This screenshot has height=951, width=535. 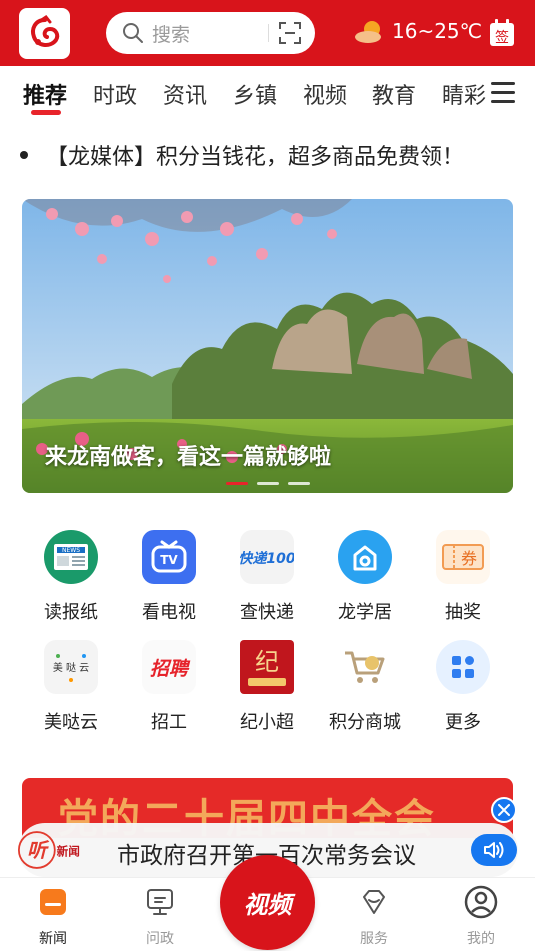 I want to click on nav-label: 问政, so click(x=160, y=939).